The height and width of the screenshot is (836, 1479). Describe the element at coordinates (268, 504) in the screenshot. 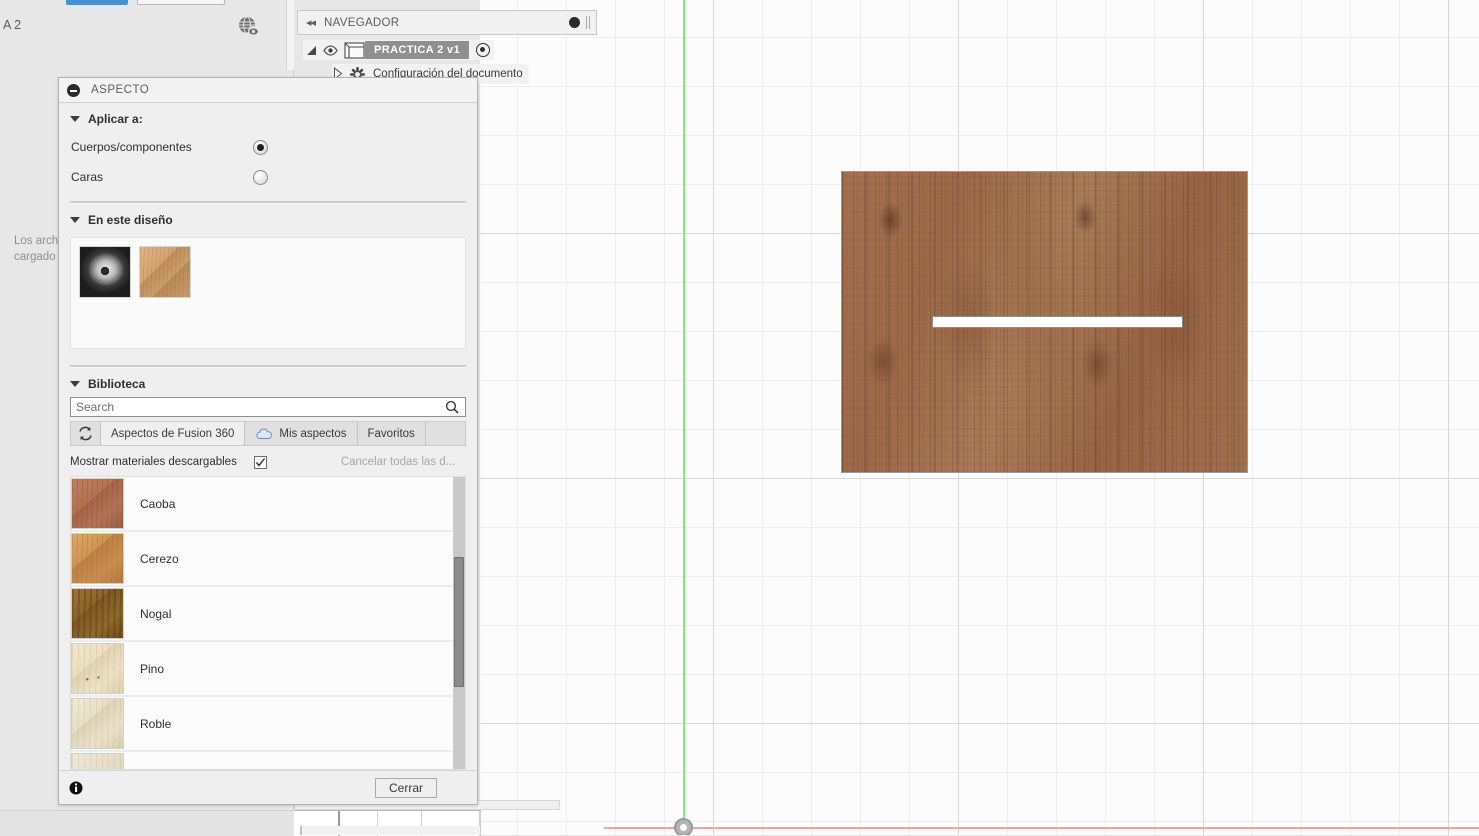

I see `list-item: Caoba` at that location.